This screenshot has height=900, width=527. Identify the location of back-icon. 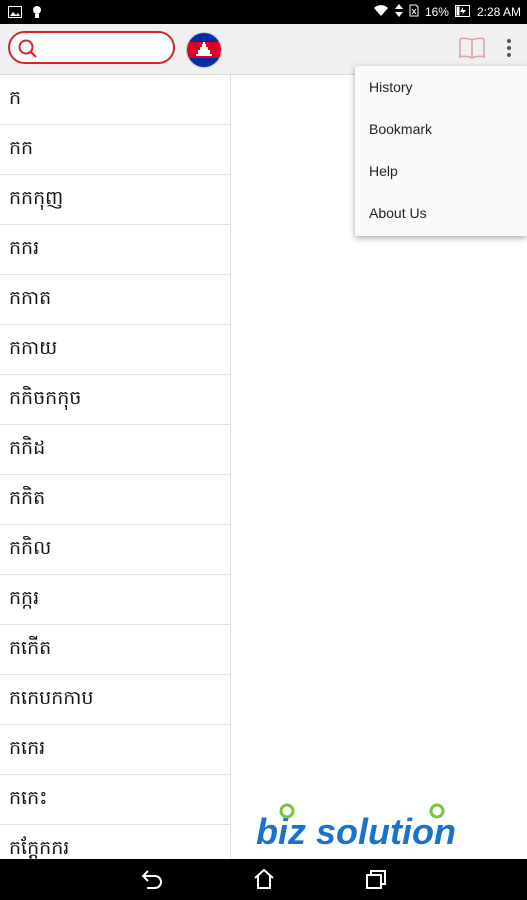
(152, 881).